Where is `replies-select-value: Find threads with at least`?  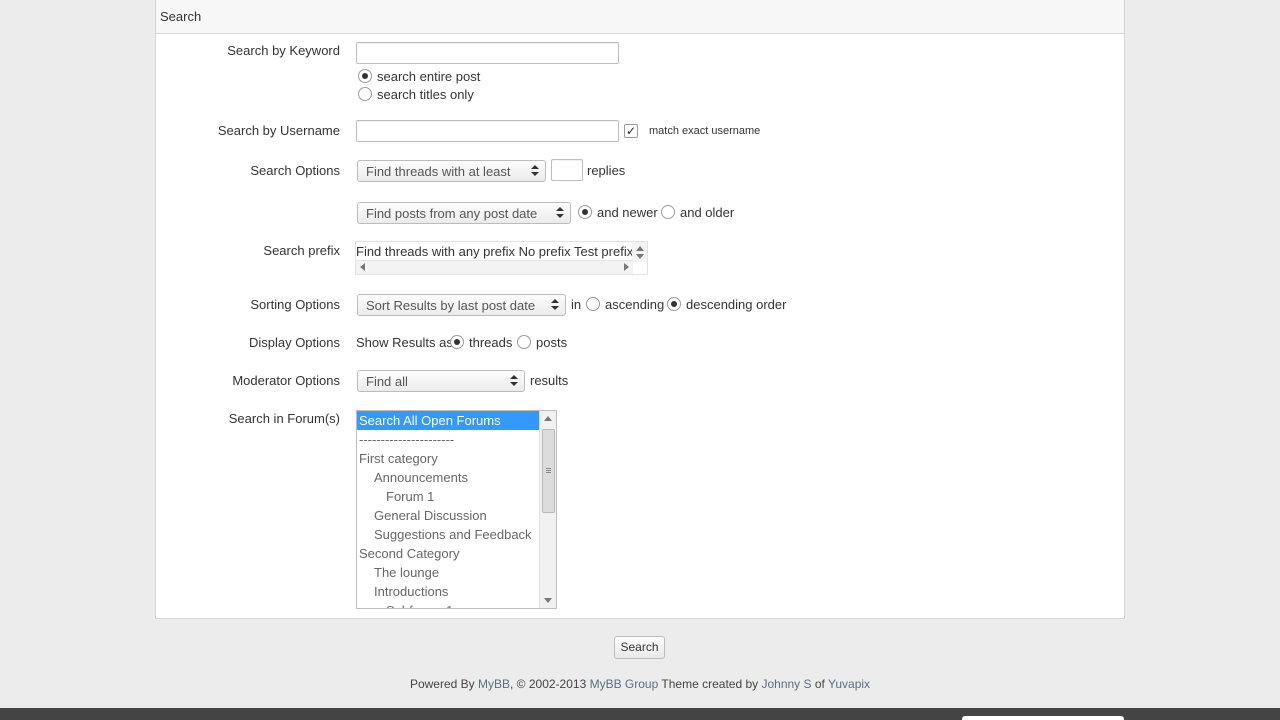
replies-select-value: Find threads with at least is located at coordinates (438, 171).